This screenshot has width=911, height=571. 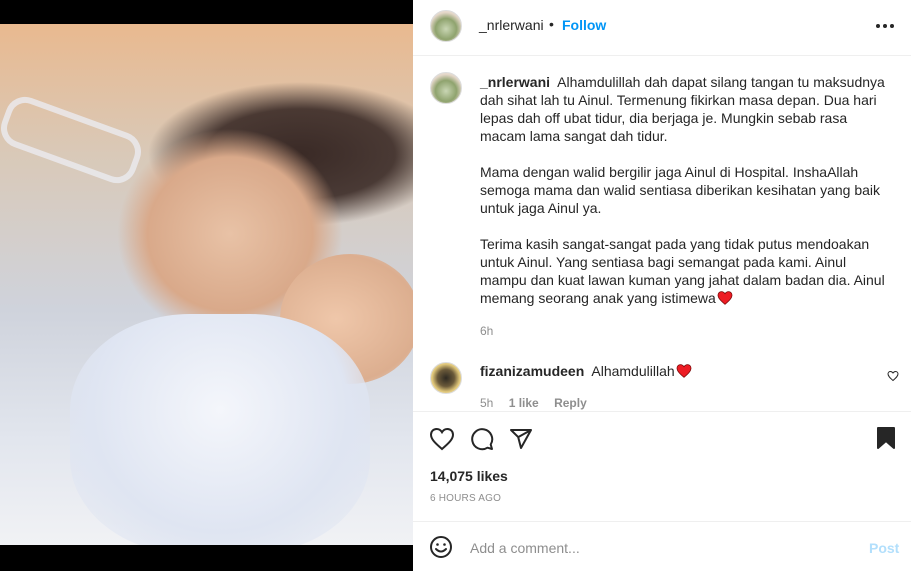 What do you see at coordinates (441, 547) in the screenshot?
I see `emoji-icon` at bounding box center [441, 547].